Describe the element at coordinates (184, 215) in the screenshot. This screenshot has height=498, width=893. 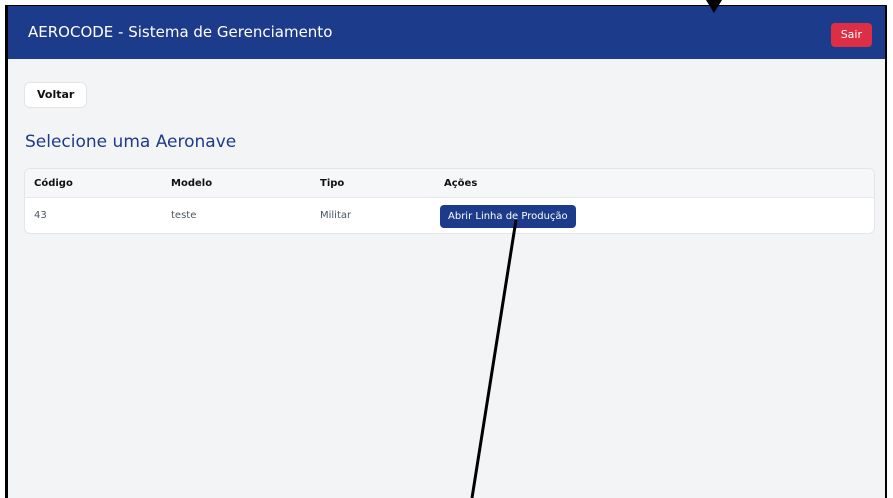
I see `cell-modelo: teste` at that location.